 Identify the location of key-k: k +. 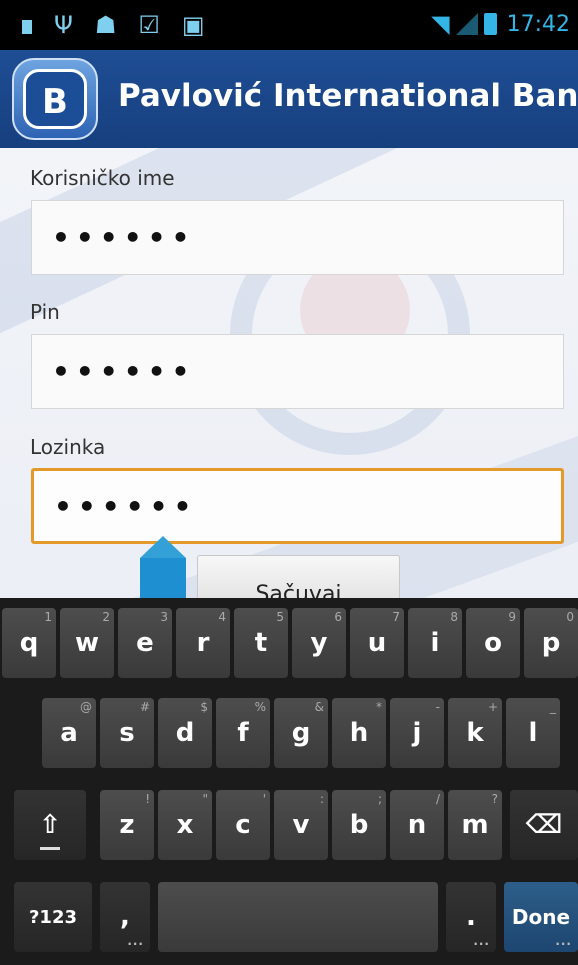
(475, 733).